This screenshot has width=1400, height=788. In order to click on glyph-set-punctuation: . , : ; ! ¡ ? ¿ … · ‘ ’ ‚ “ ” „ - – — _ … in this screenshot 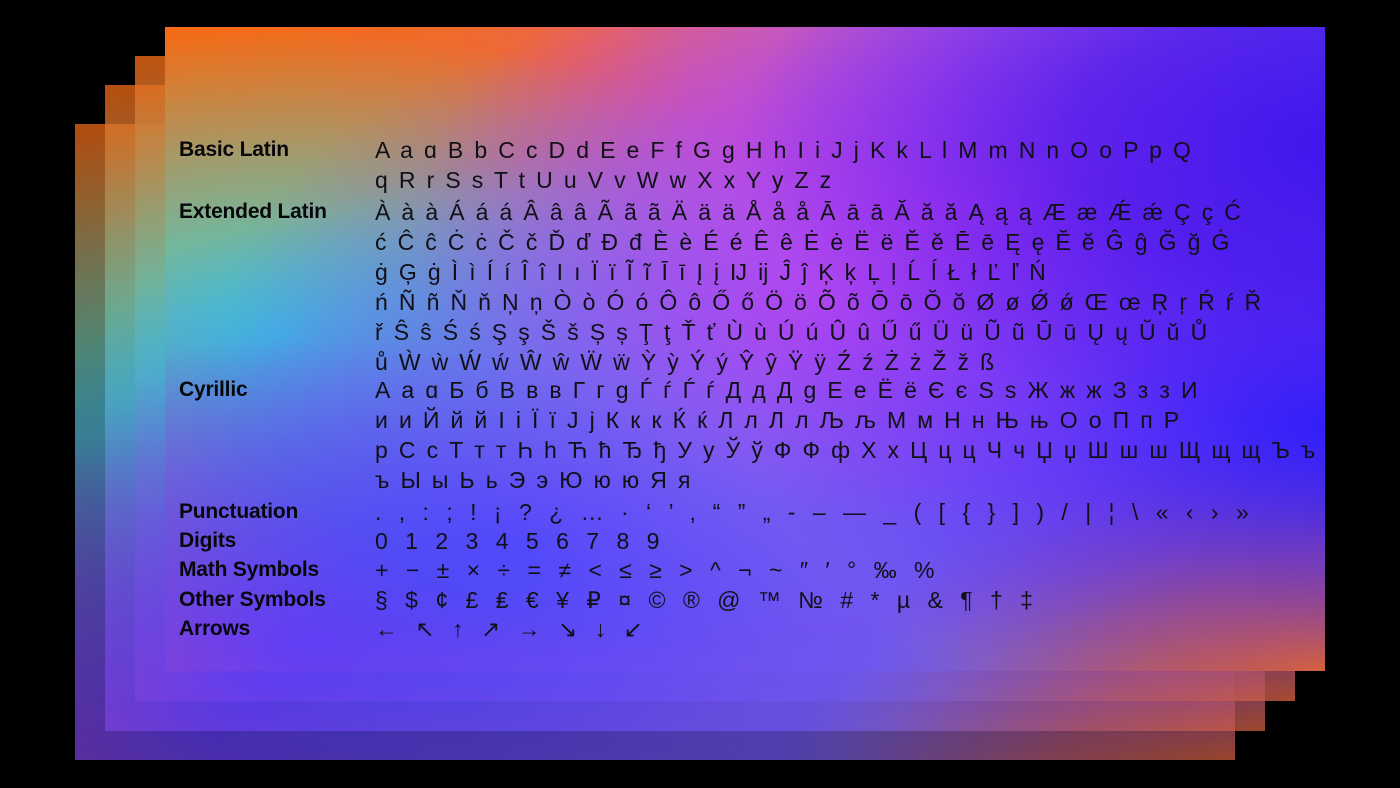, I will do `click(850, 512)`.